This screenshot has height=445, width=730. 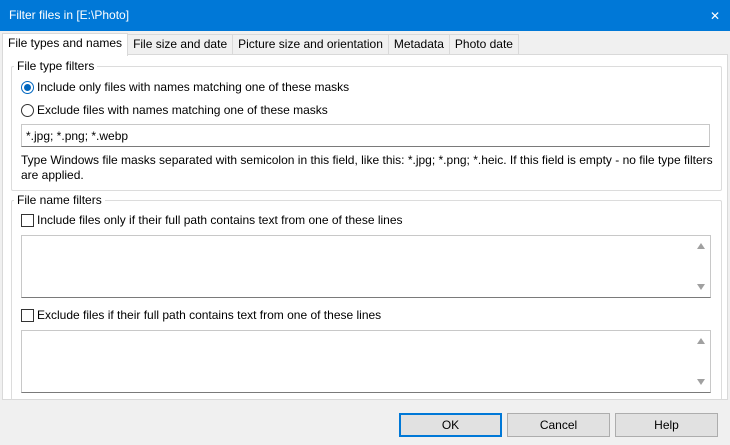 What do you see at coordinates (365, 135) in the screenshot?
I see `file-masks-input` at bounding box center [365, 135].